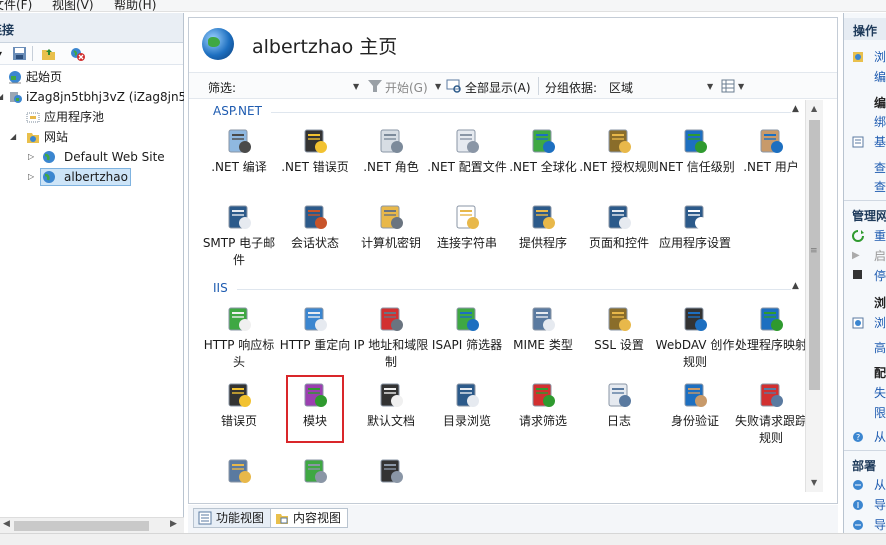  What do you see at coordinates (19, 53) in the screenshot?
I see `save-icon` at bounding box center [19, 53].